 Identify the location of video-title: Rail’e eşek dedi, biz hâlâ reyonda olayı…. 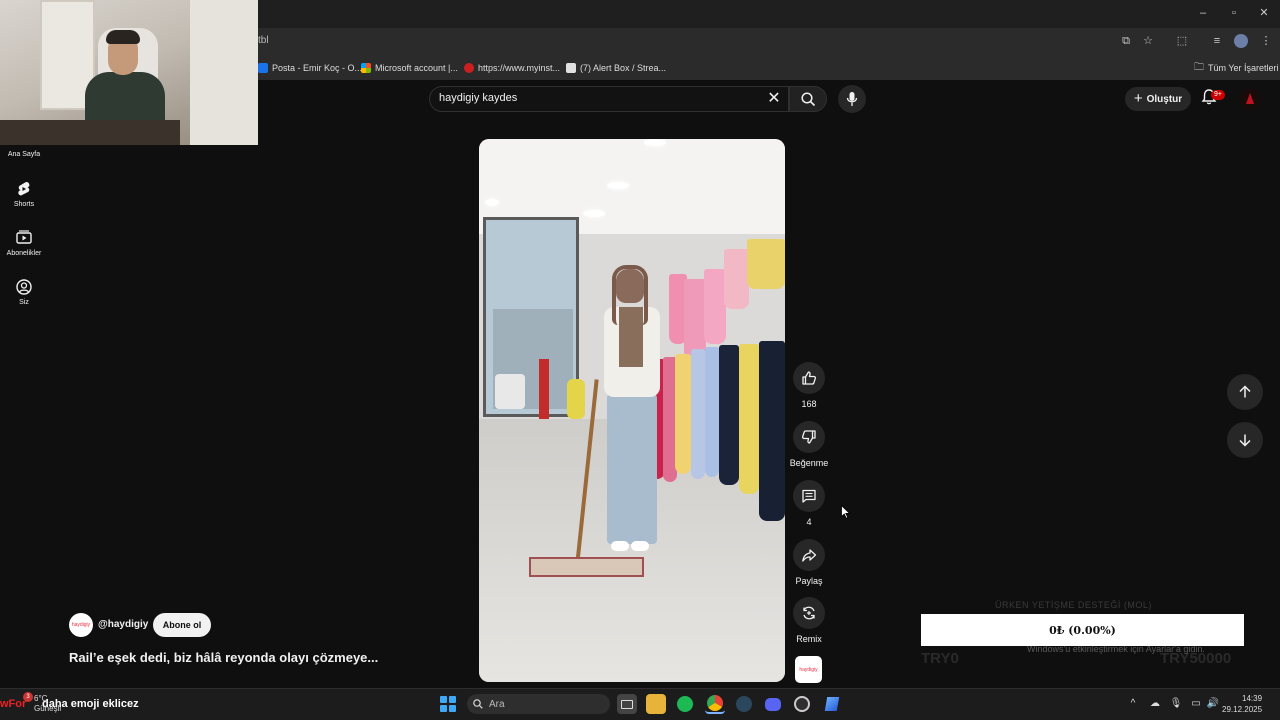
(223, 657).